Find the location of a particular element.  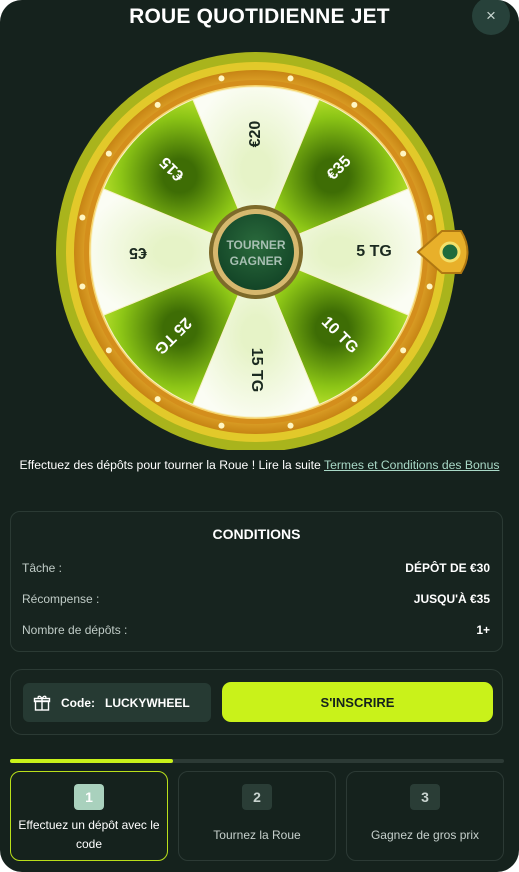

wheel-segment-label: 5 TG is located at coordinates (374, 251).